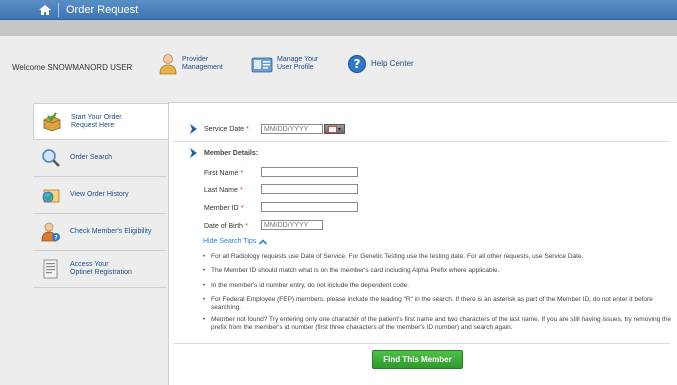  Describe the element at coordinates (221, 190) in the screenshot. I see `last-name-label: Last Name` at that location.